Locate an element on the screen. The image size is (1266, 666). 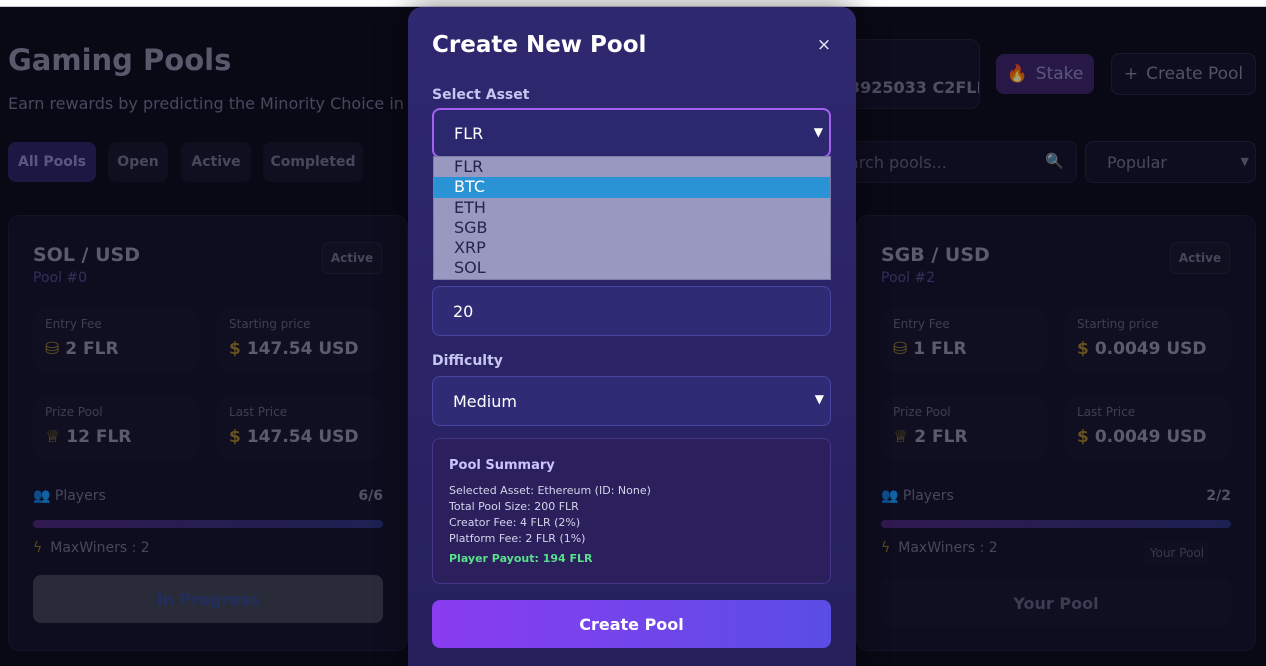
summary-title: Pool Summary is located at coordinates (502, 465).